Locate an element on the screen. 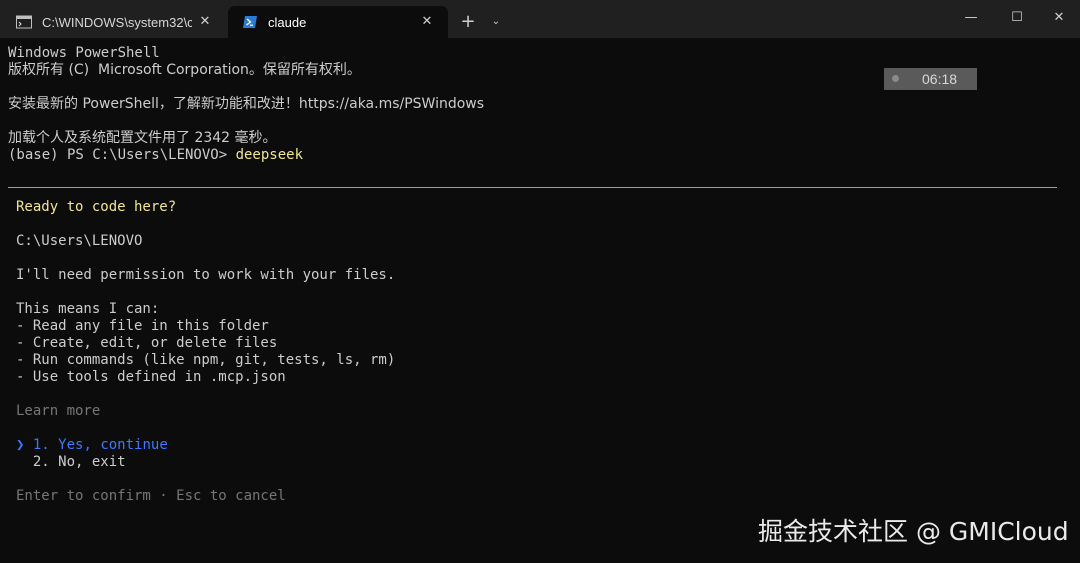 Image resolution: width=1080 pixels, height=563 pixels. clock-time: 06:18 is located at coordinates (940, 79).